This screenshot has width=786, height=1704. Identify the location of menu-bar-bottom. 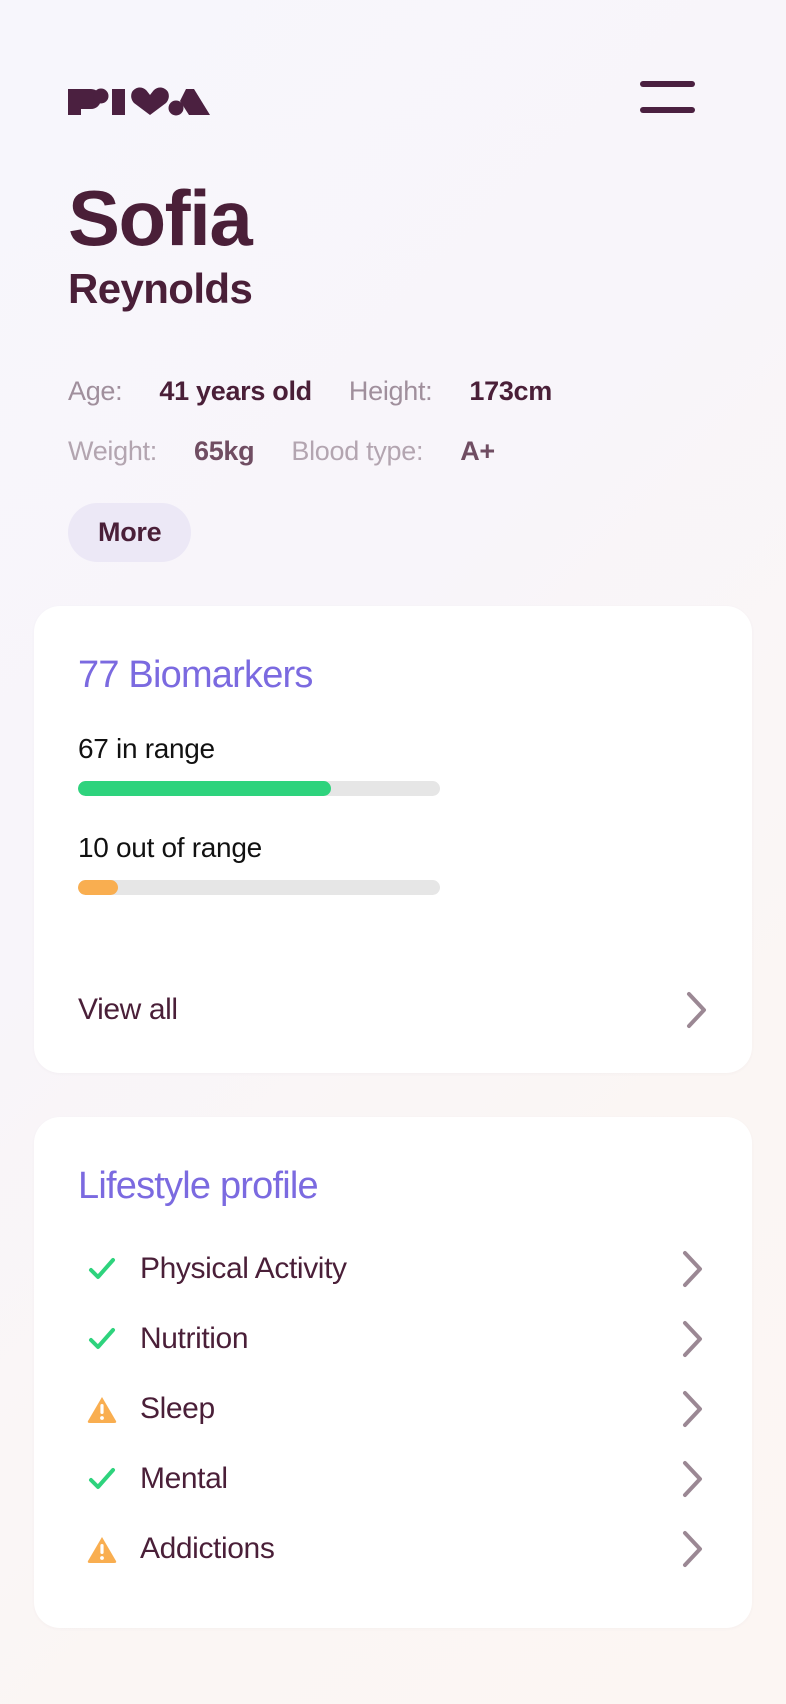
(667, 110).